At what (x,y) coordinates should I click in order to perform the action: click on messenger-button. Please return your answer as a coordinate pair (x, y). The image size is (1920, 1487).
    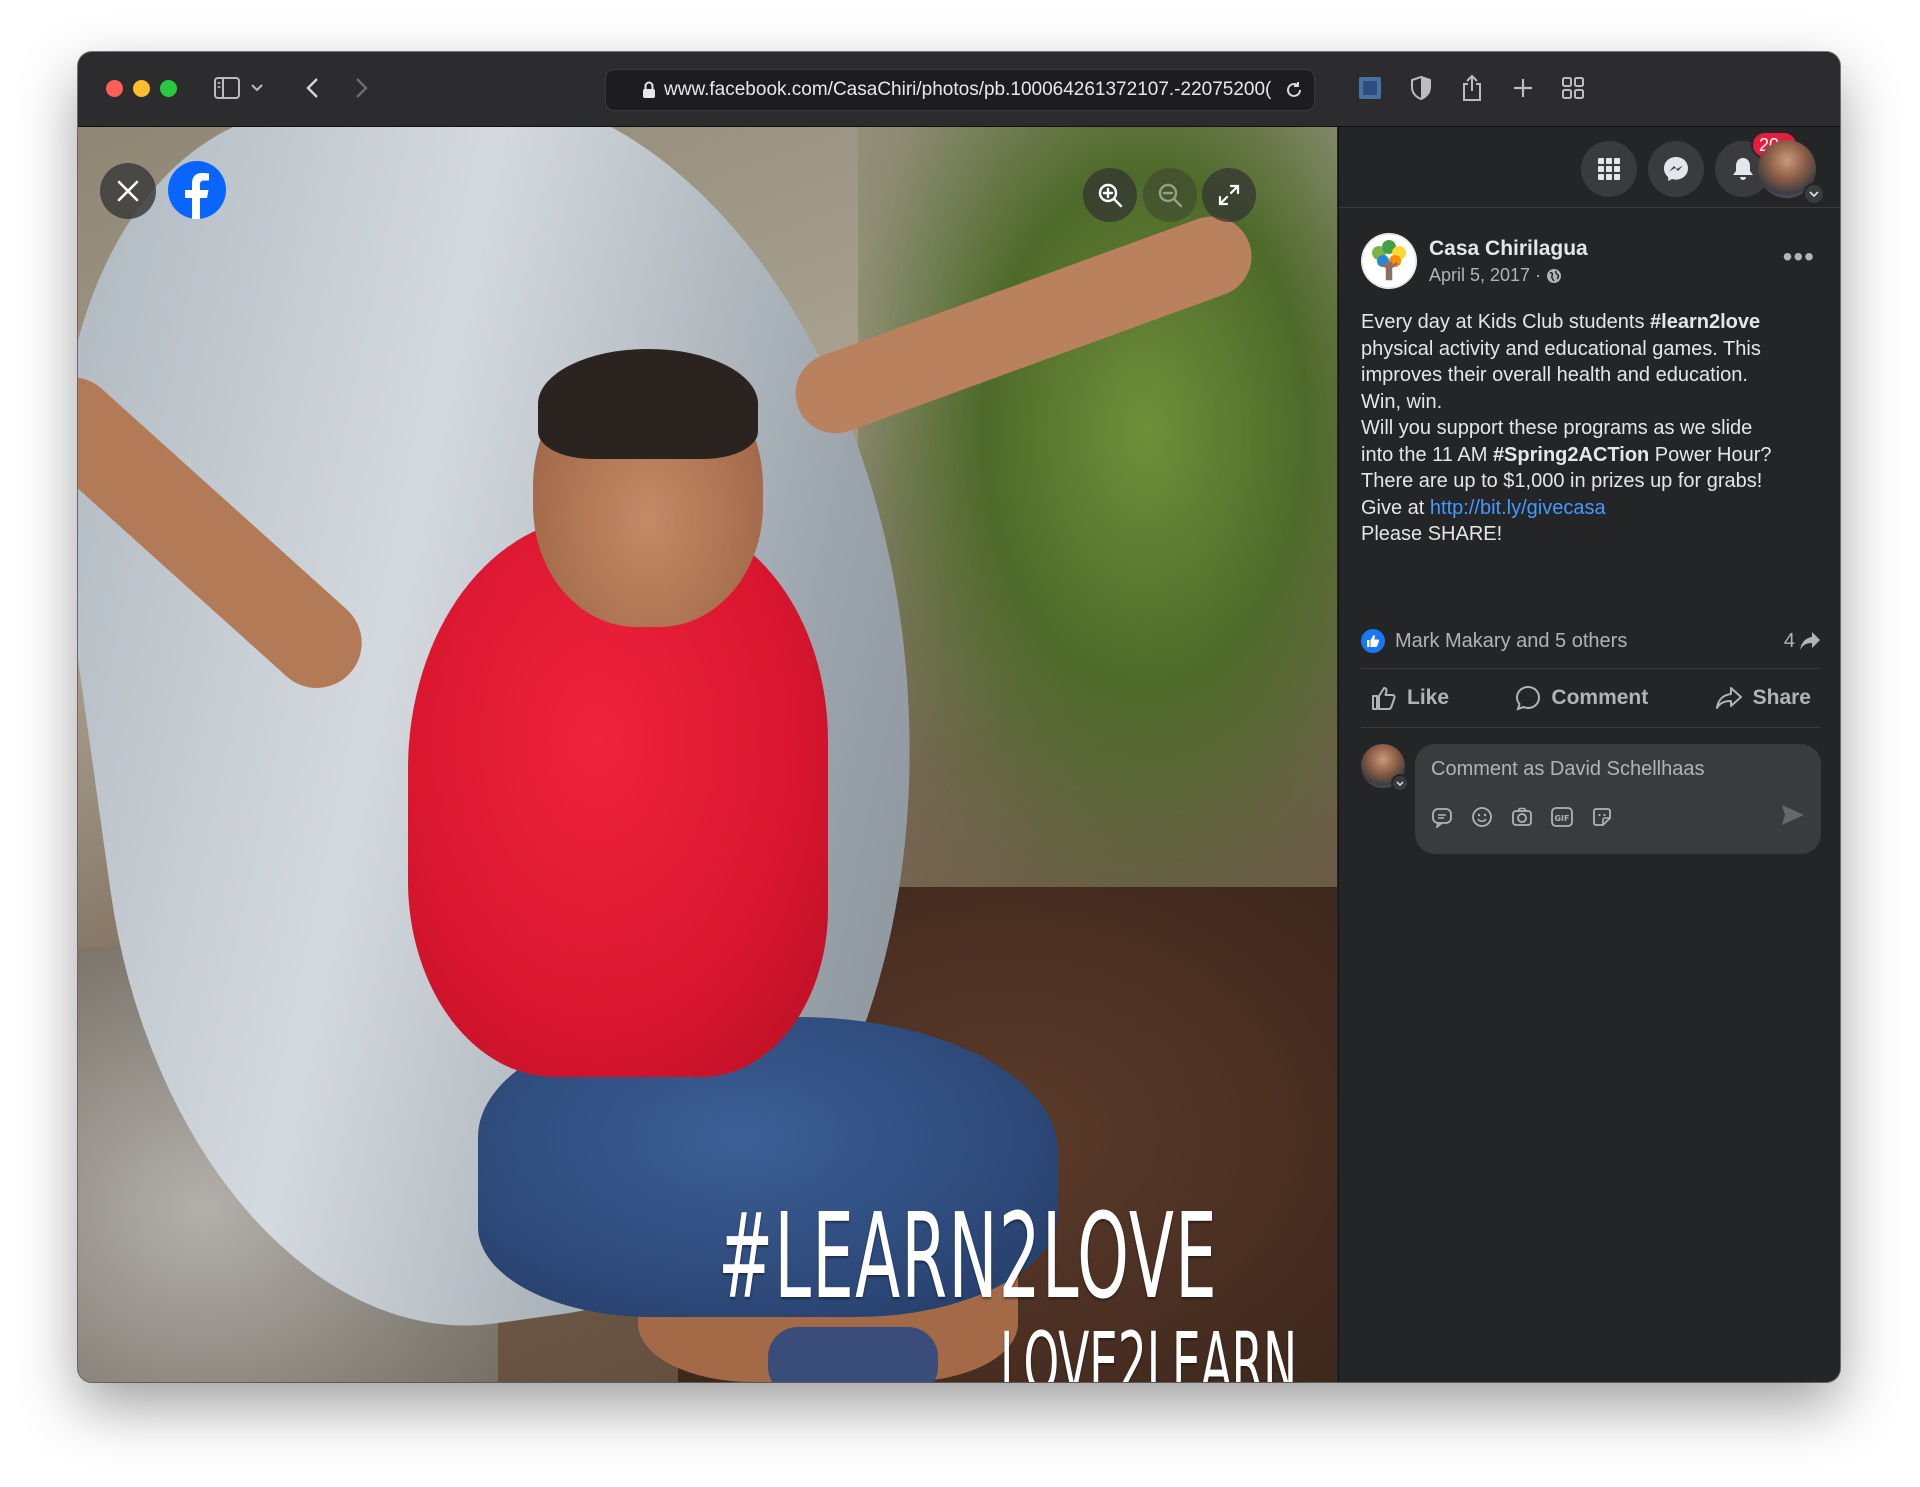
    Looking at the image, I should click on (1676, 169).